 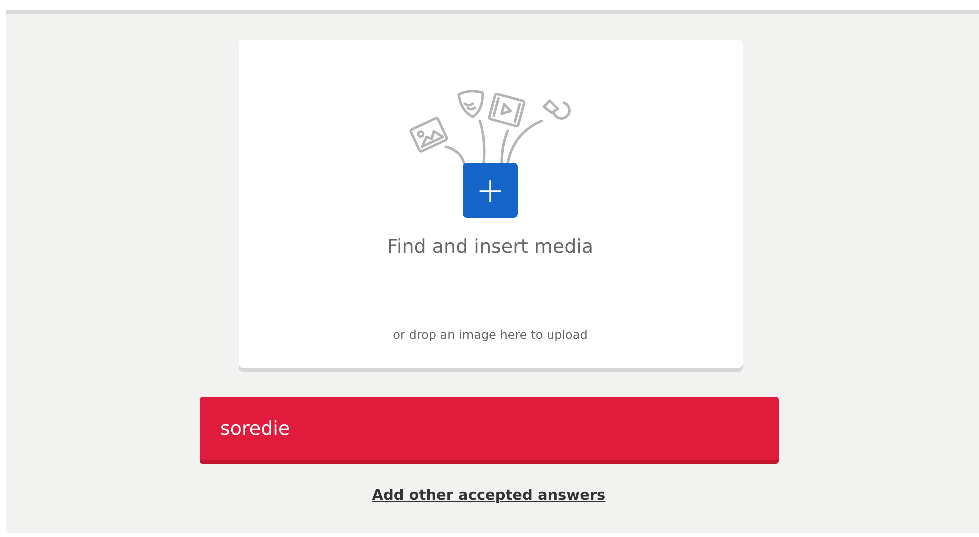 What do you see at coordinates (490, 190) in the screenshot?
I see `add-media-button: +` at bounding box center [490, 190].